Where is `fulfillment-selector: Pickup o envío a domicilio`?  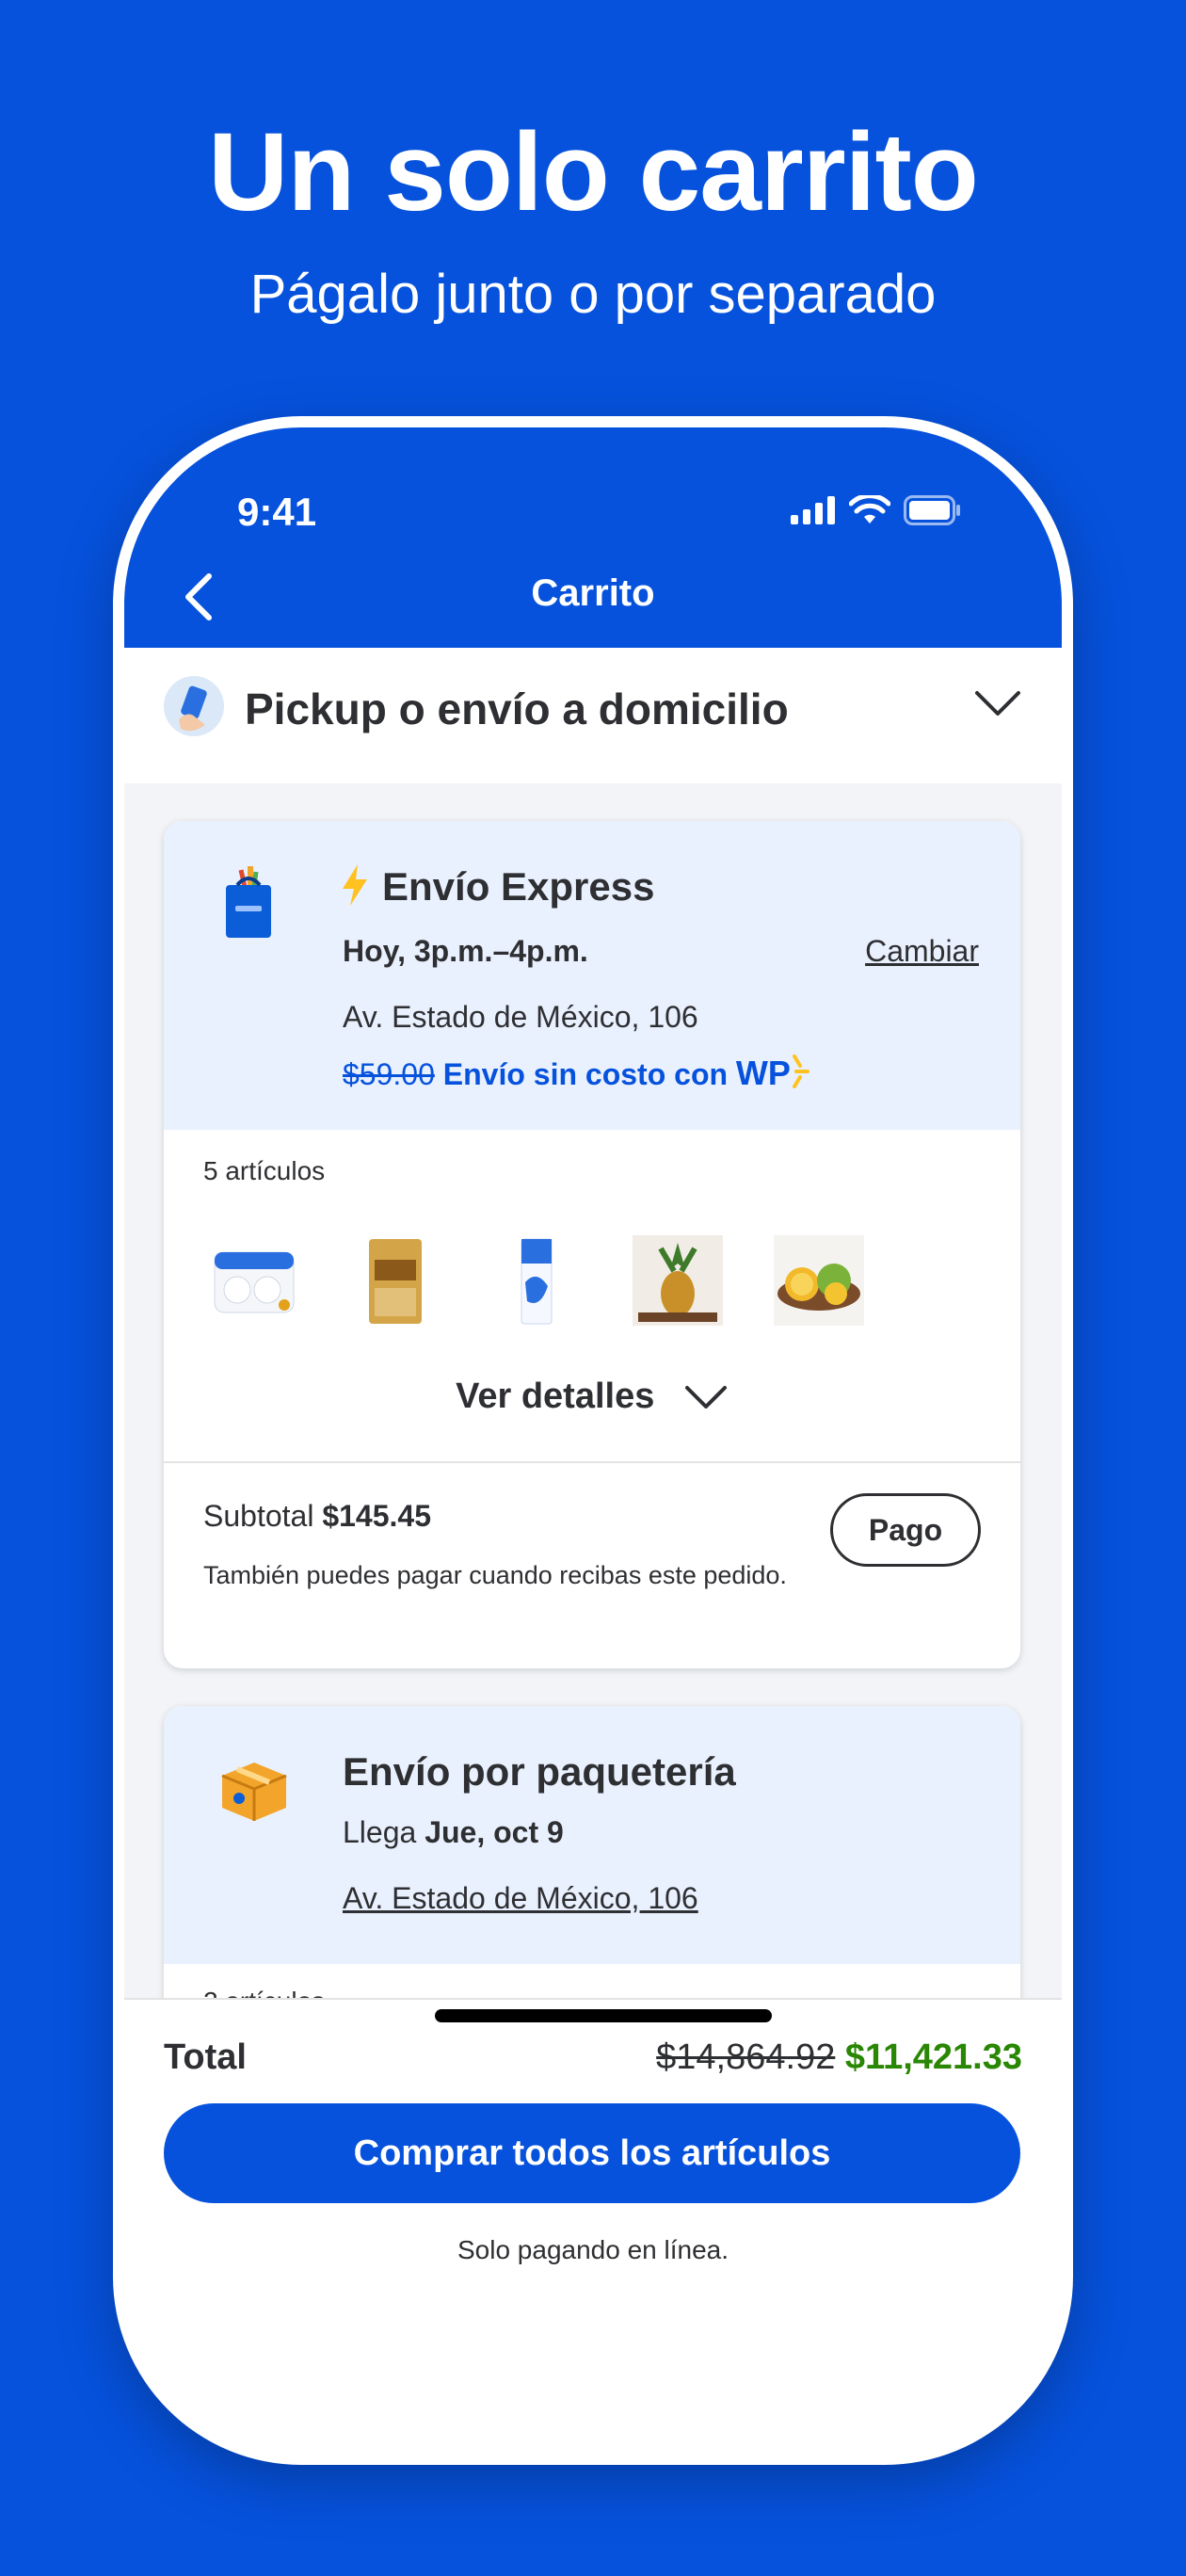 fulfillment-selector: Pickup o envío a domicilio is located at coordinates (593, 716).